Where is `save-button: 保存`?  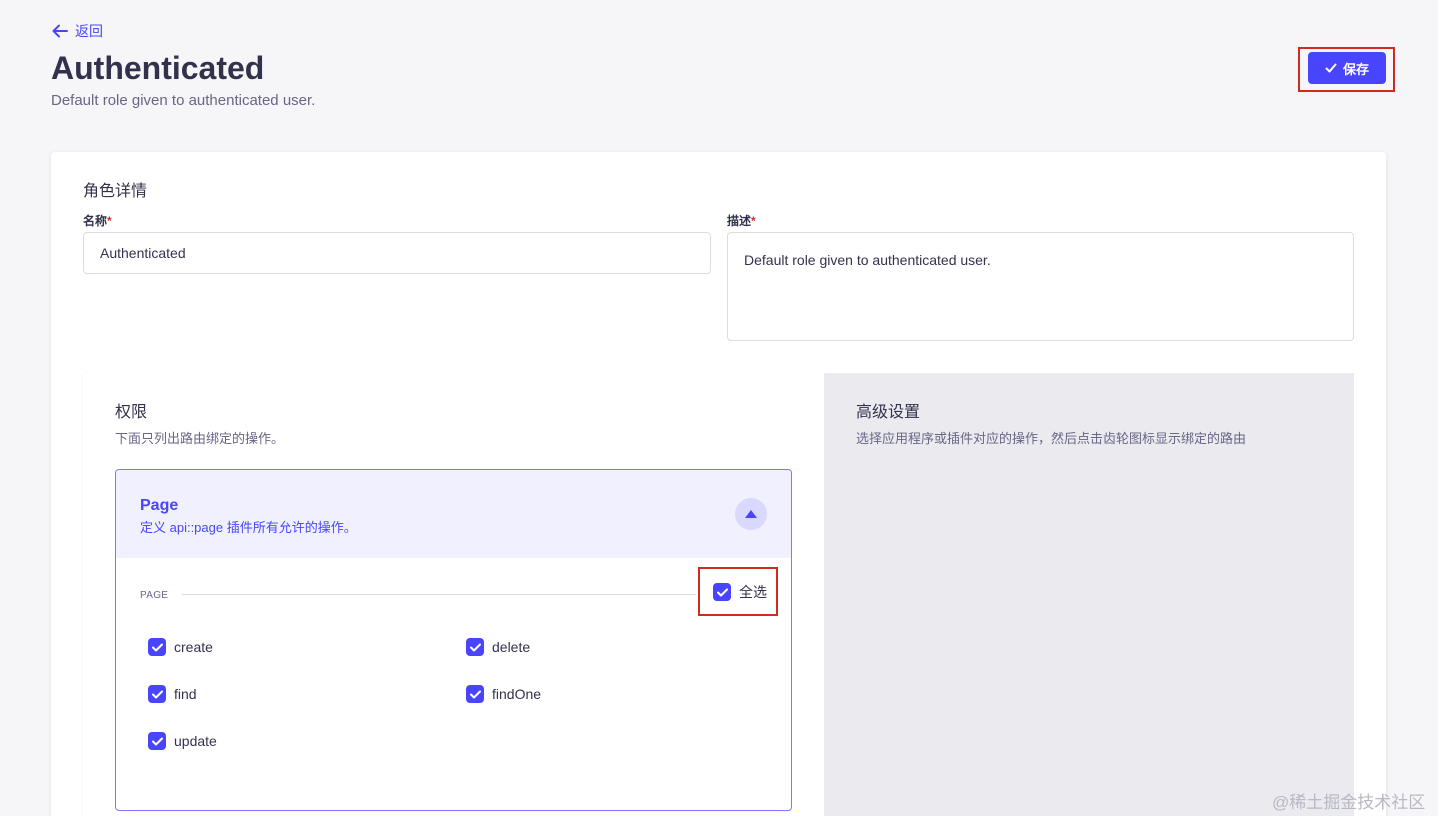 save-button: 保存 is located at coordinates (1347, 68).